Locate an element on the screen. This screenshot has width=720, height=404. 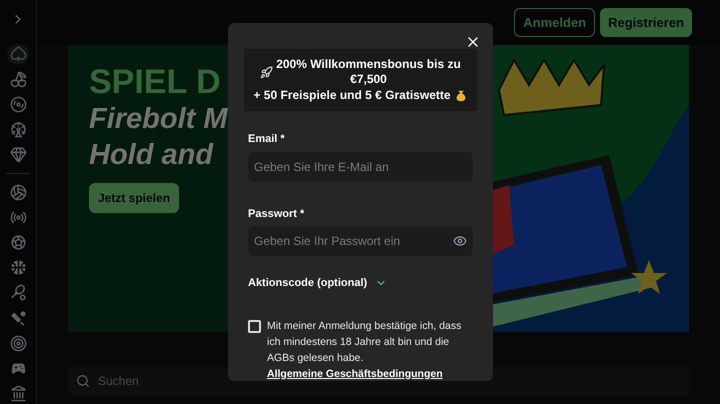
promo-code-toggle: Aktionscode (optional) is located at coordinates (318, 283).